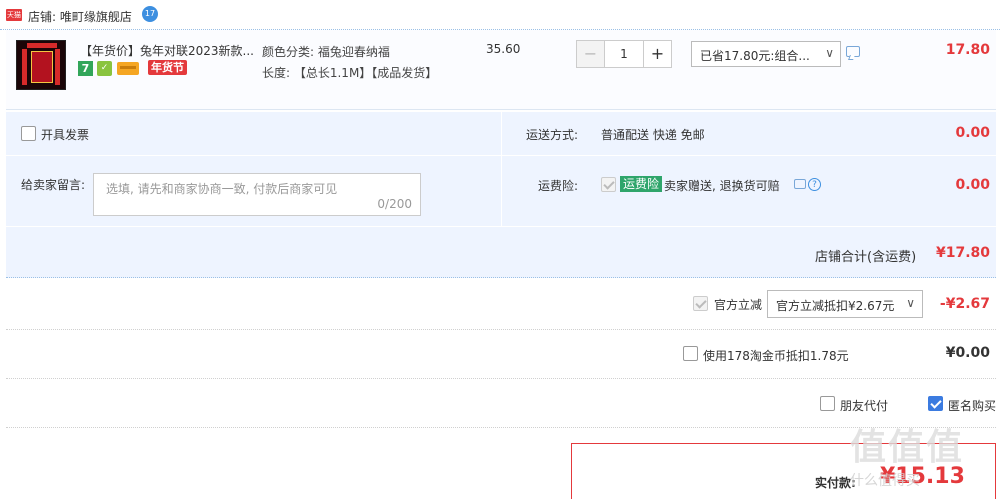 This screenshot has height=499, width=1000. I want to click on quantity-increase-button: +, so click(657, 54).